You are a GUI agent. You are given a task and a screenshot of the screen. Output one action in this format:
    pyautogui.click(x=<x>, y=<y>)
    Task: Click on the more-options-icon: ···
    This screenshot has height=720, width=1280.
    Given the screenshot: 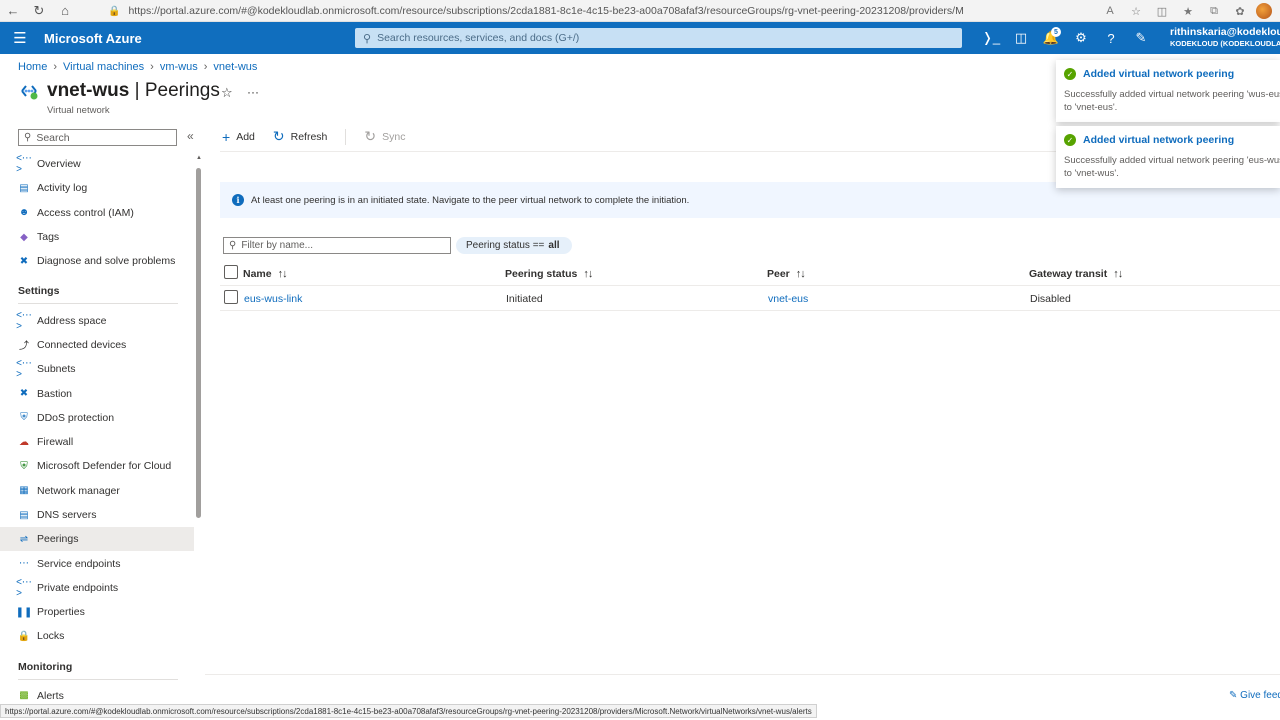 What is the action you would take?
    pyautogui.click(x=253, y=92)
    